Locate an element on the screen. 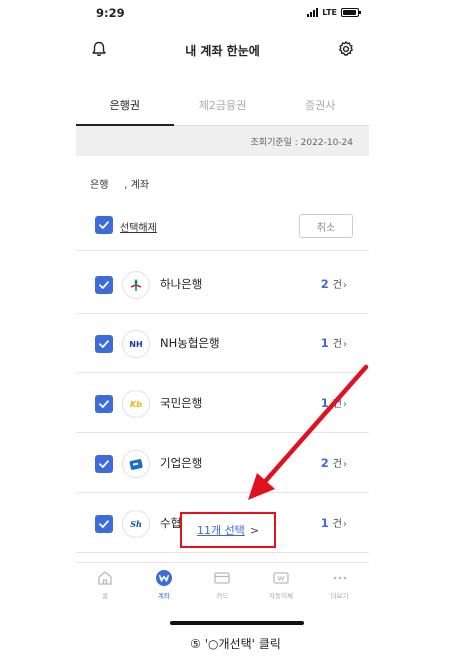  tabbar-account: 계좌 is located at coordinates (164, 582).